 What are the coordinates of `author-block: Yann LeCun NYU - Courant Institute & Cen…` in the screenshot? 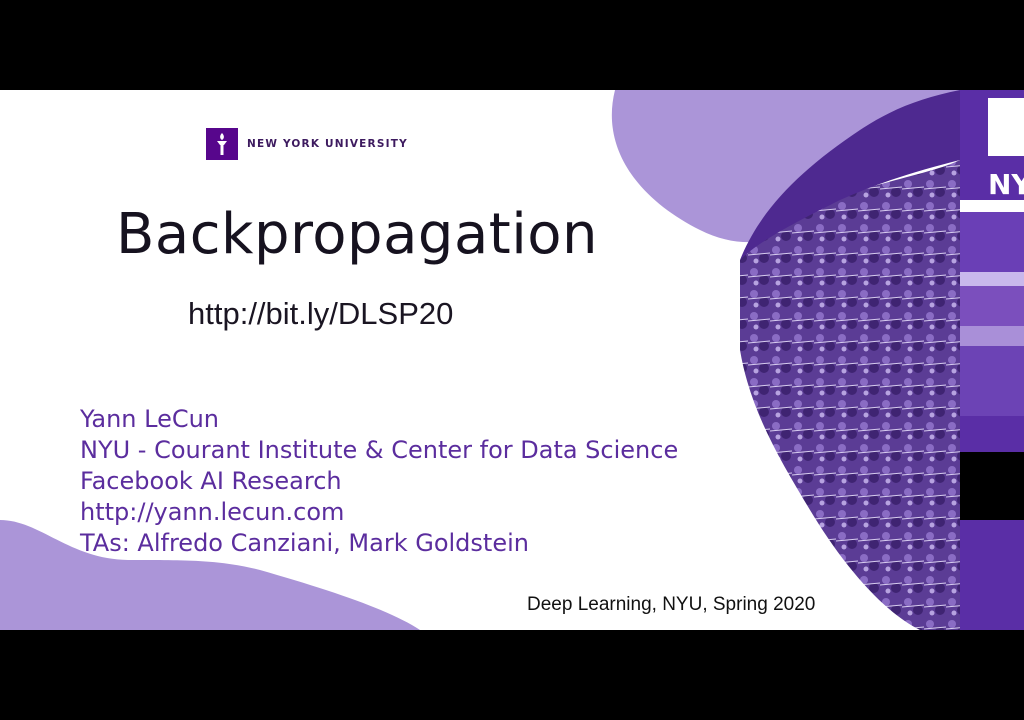 It's located at (379, 481).